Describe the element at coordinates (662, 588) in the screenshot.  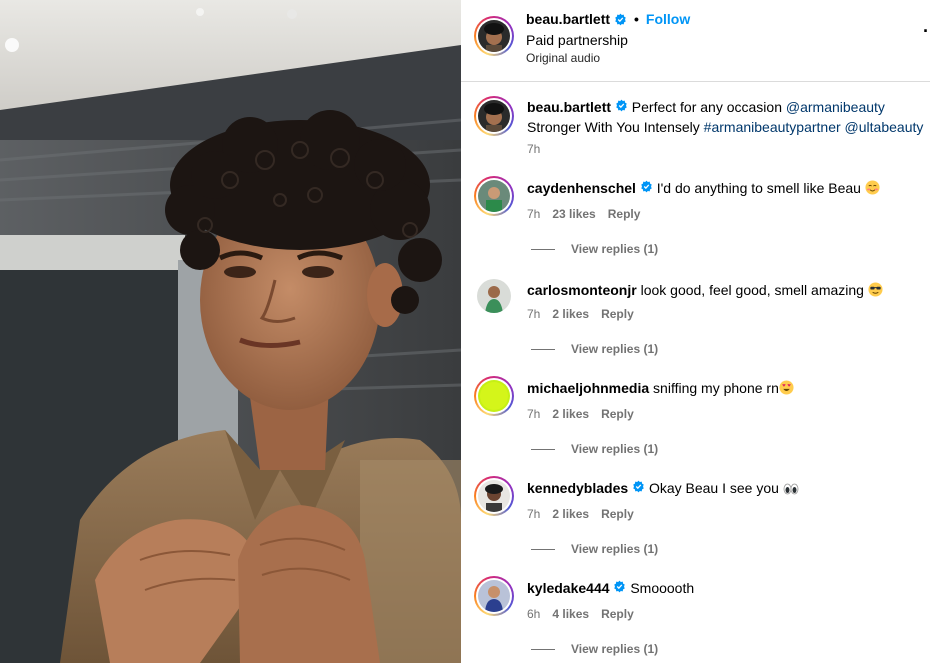
I see `comment-body: Smooooth` at that location.